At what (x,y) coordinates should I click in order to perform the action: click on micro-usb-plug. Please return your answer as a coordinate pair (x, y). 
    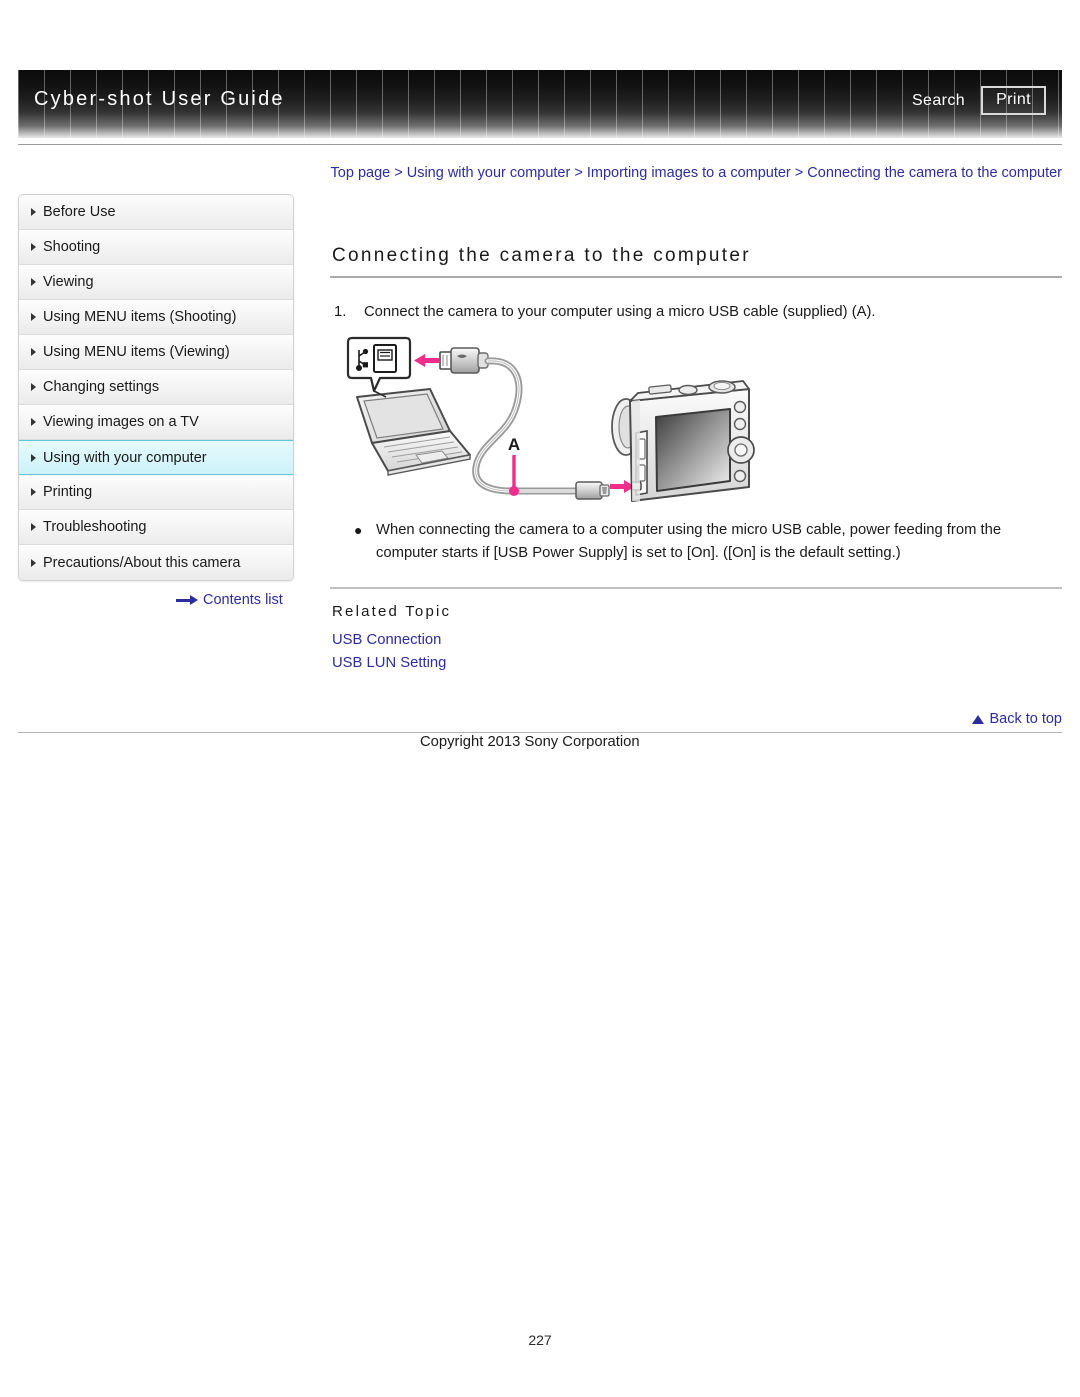
    Looking at the image, I should click on (592, 490).